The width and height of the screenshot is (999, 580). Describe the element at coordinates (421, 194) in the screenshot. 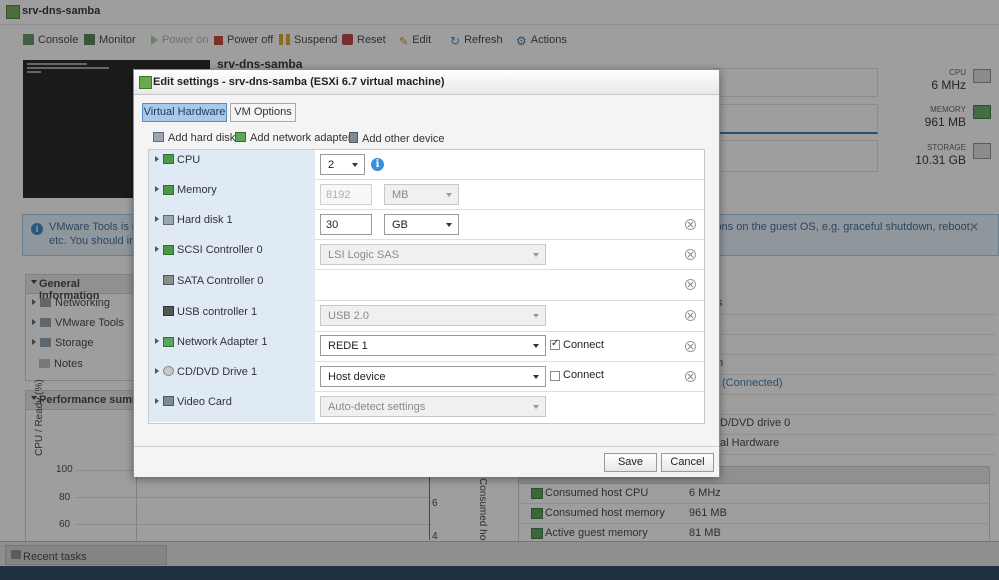

I see `memory-unit-select: MB` at that location.